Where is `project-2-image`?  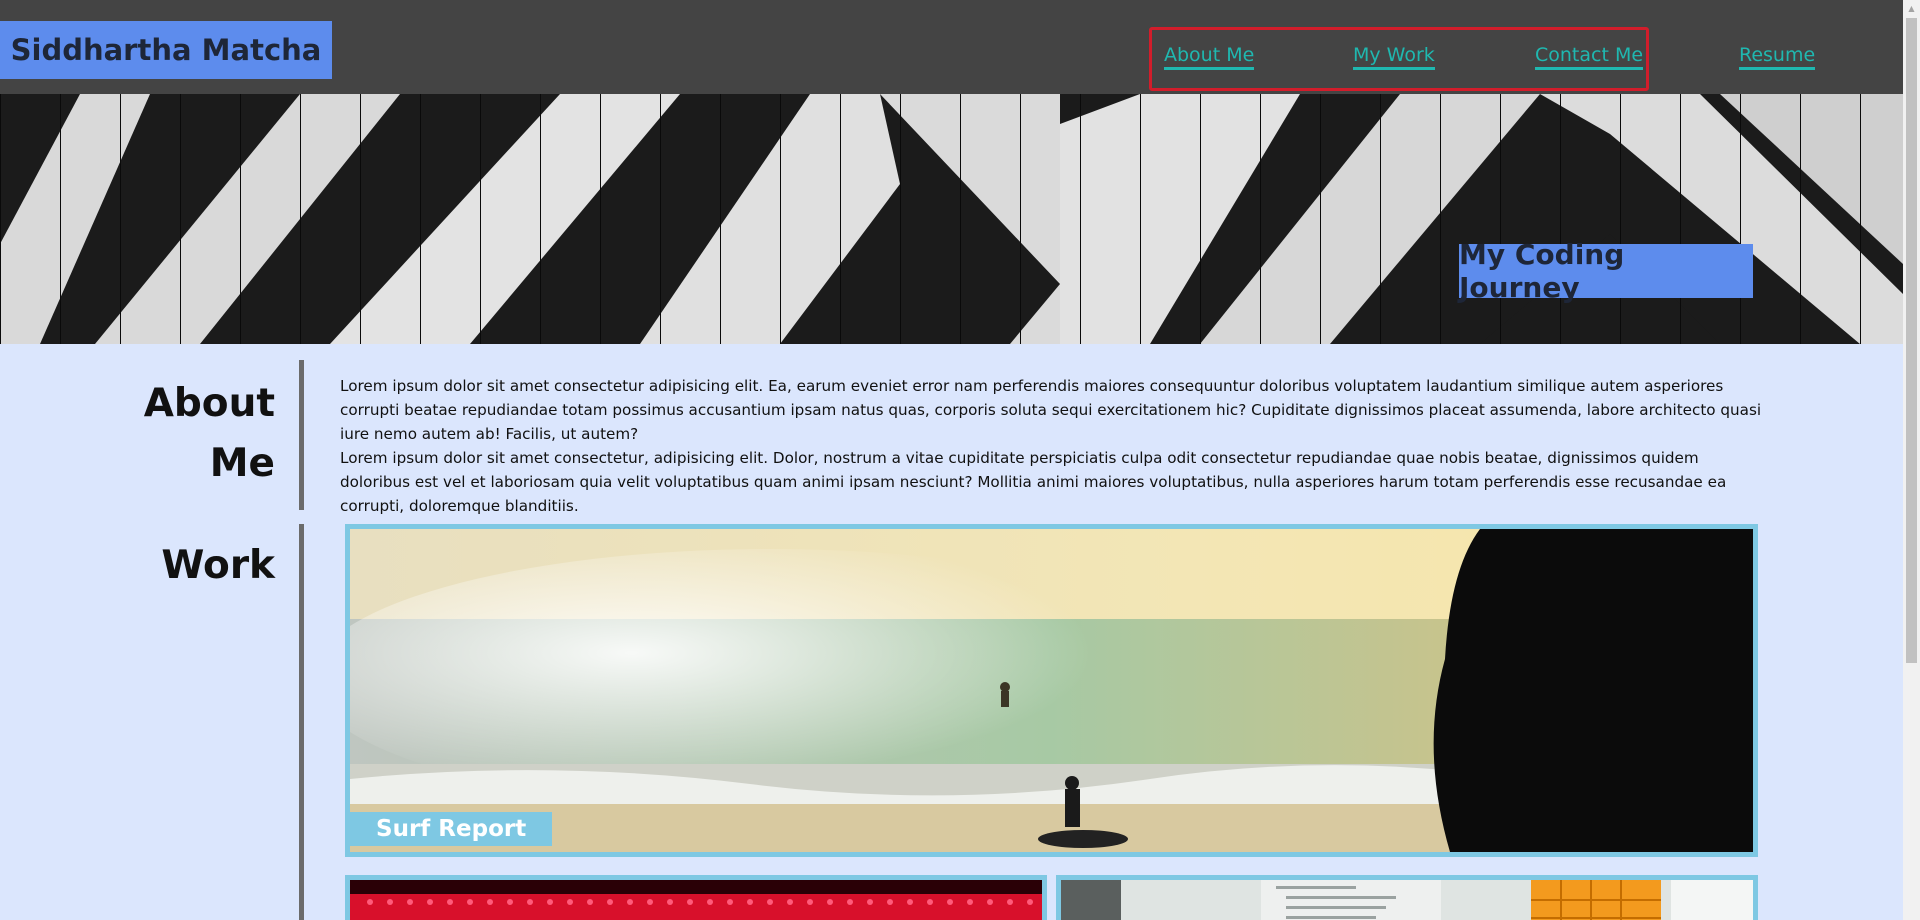 project-2-image is located at coordinates (696, 900).